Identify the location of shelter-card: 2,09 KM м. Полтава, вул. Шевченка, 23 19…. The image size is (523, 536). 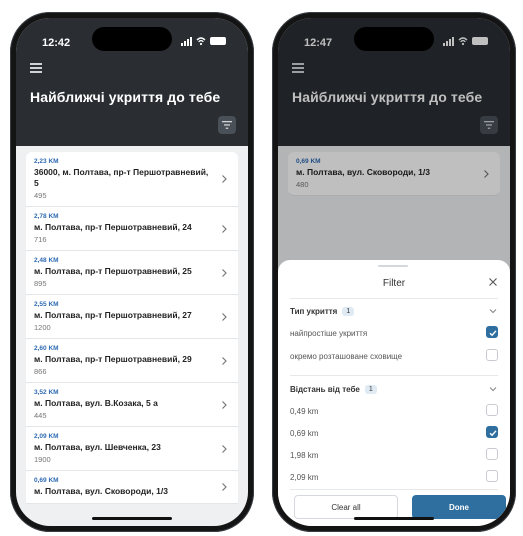
(132, 449).